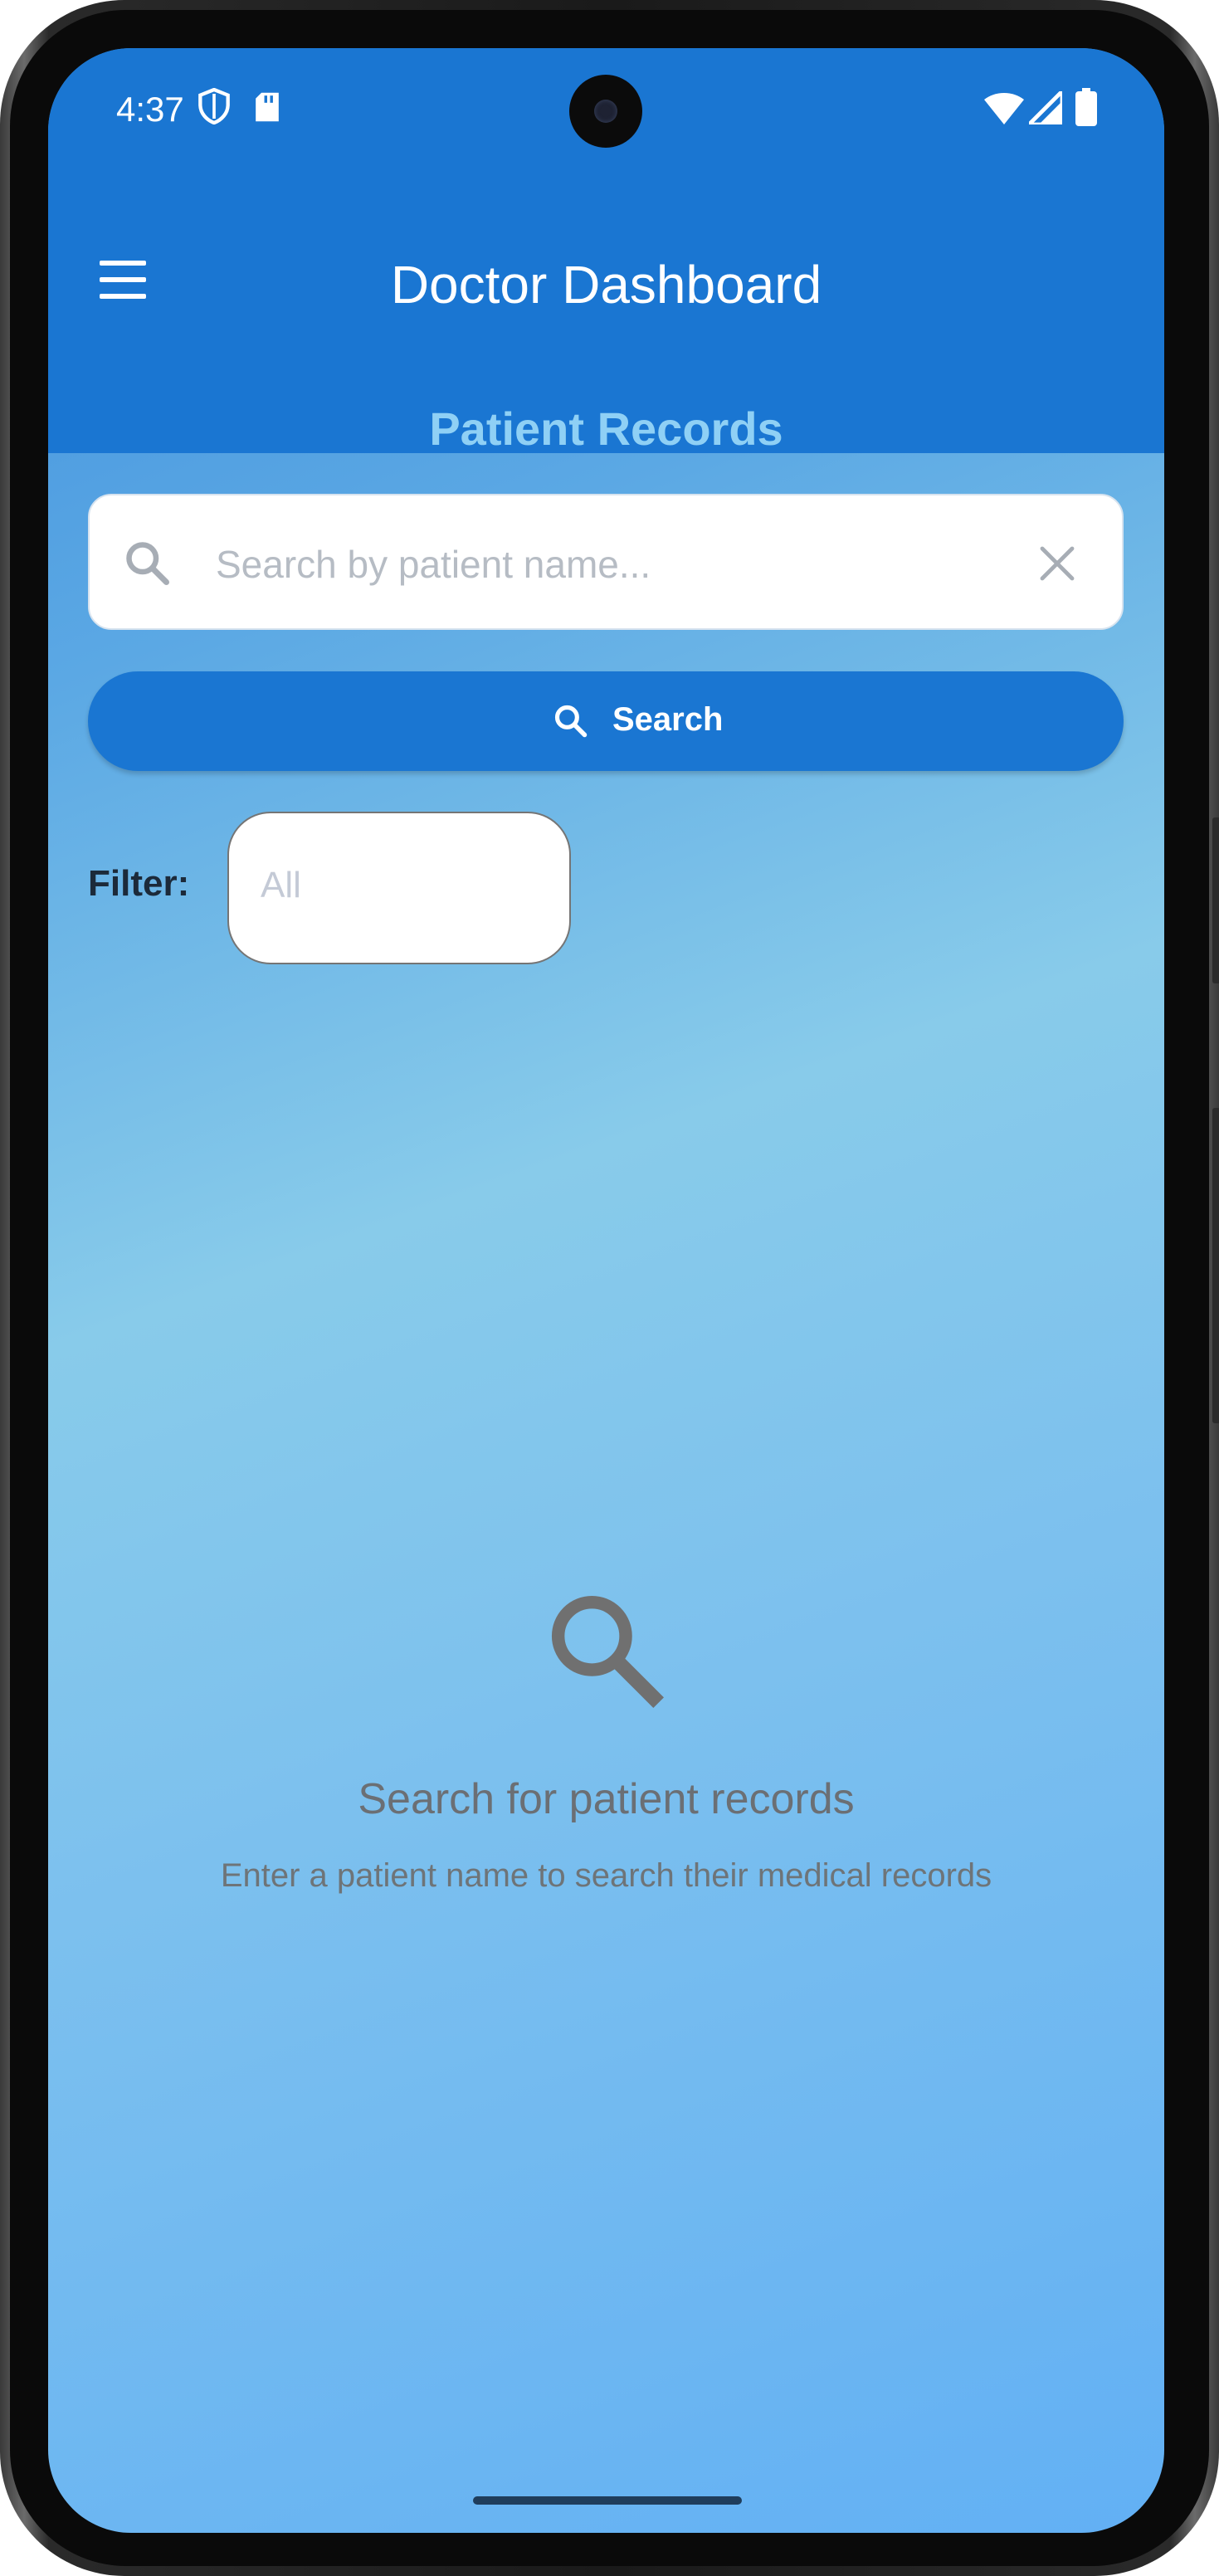 This screenshot has height=2576, width=1219. I want to click on status-time: 4:37, so click(150, 109).